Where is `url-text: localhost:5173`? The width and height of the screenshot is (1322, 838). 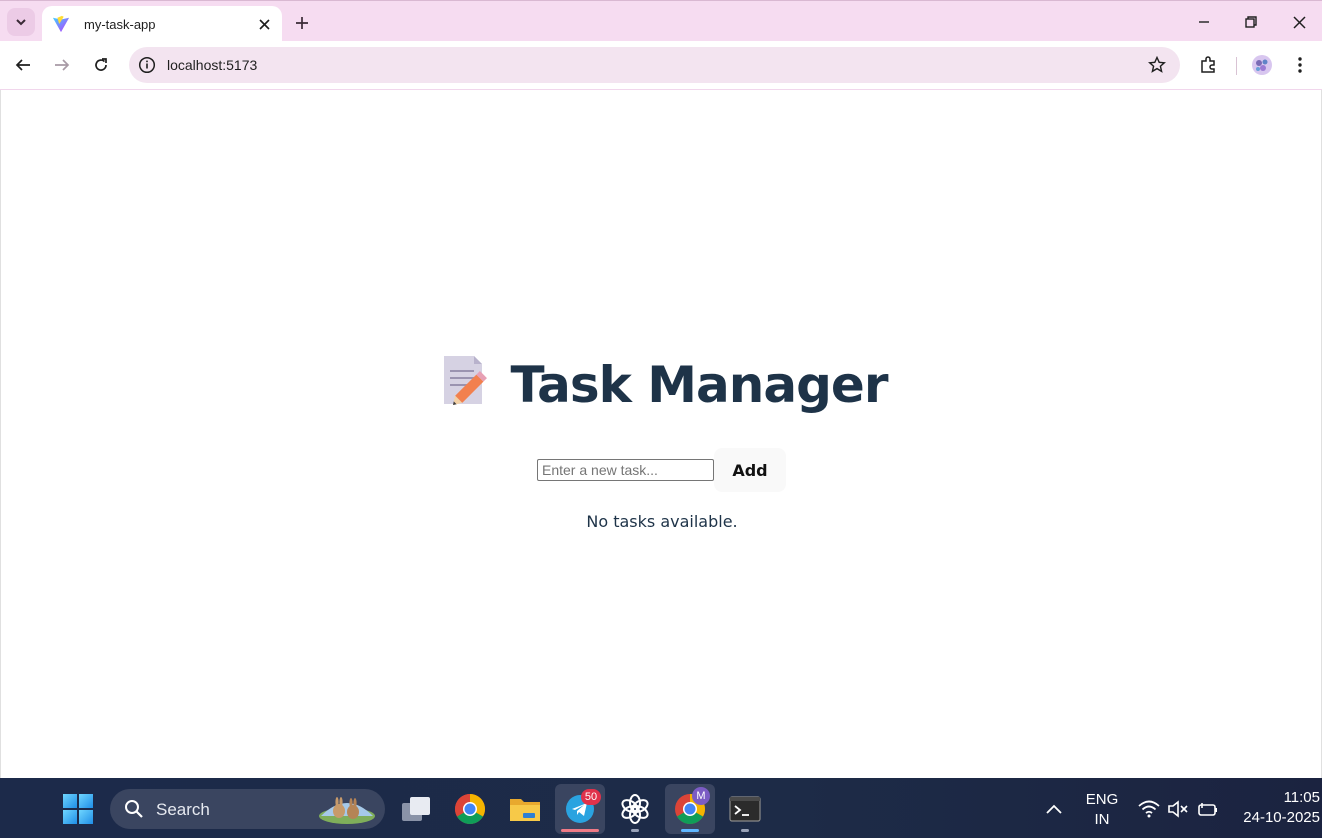 url-text: localhost:5173 is located at coordinates (212, 65).